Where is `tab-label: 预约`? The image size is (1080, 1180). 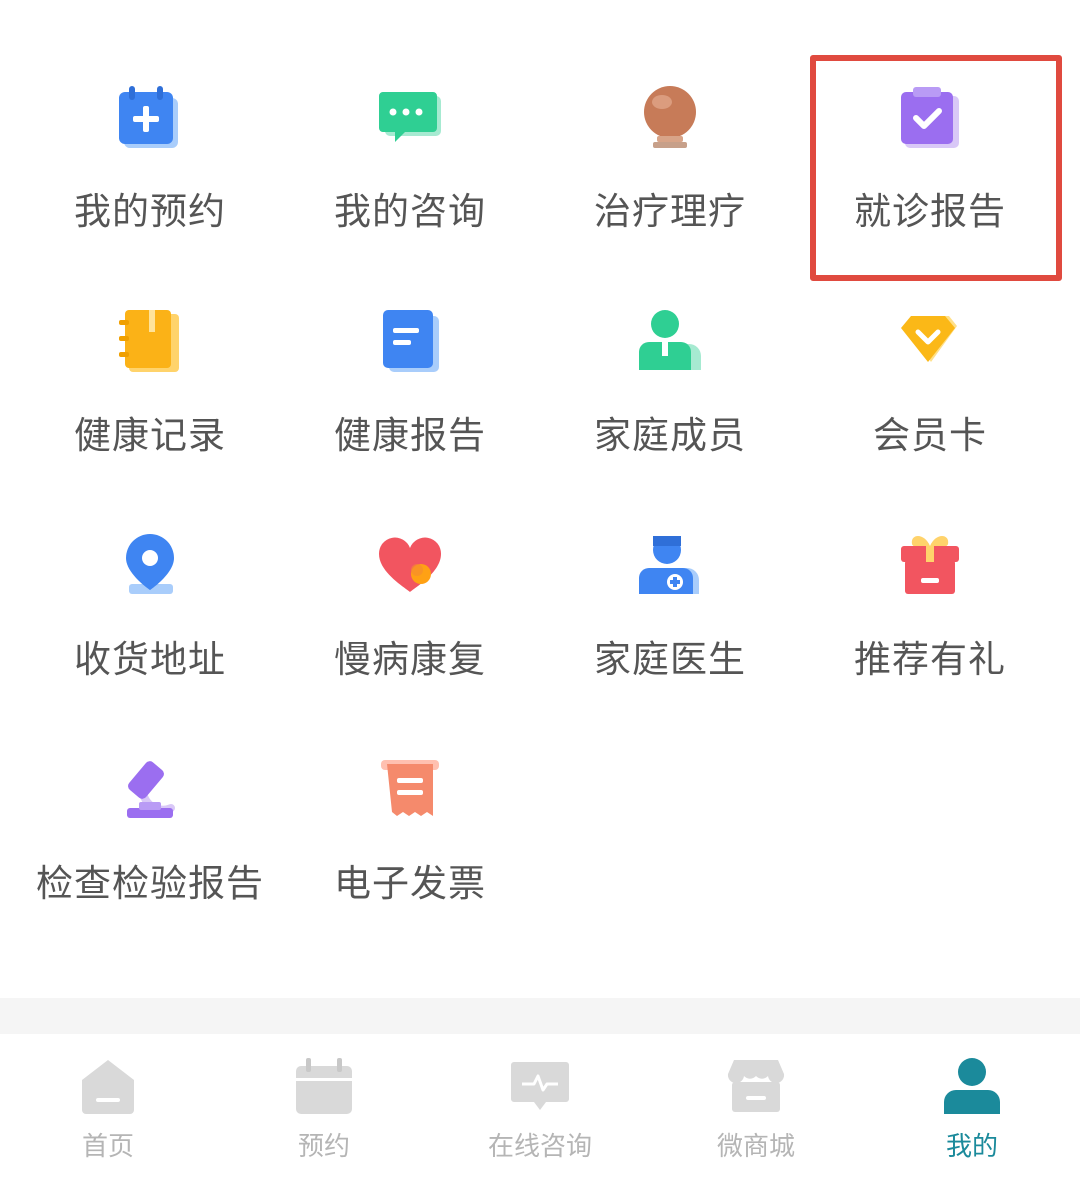
tab-label: 预约 is located at coordinates (323, 1147).